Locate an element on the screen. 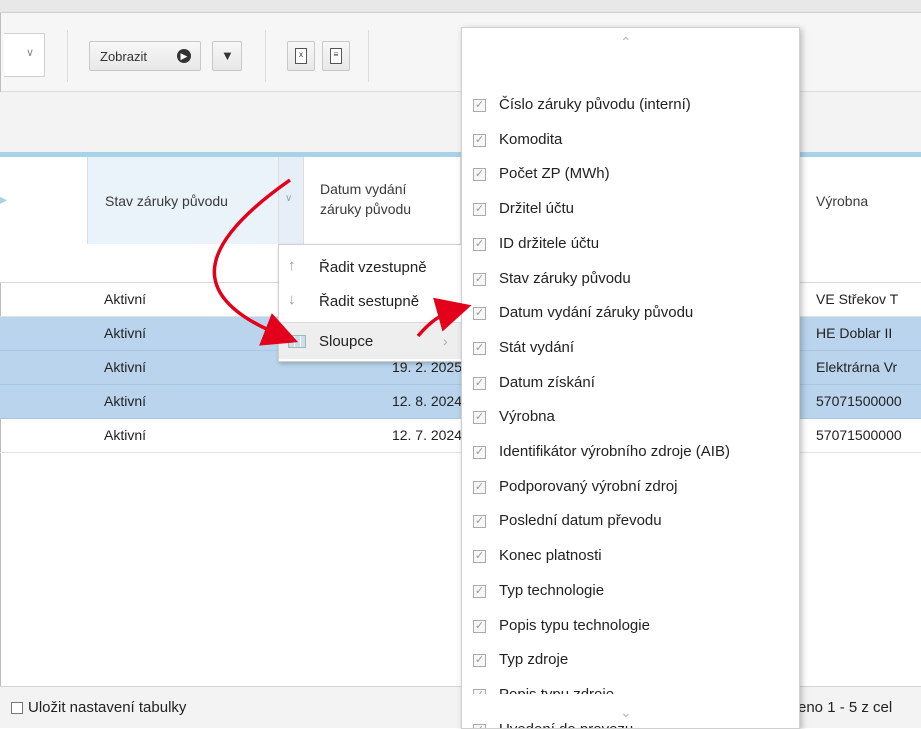 The height and width of the screenshot is (729, 921). column-toggle-label: Poslední datum převodu is located at coordinates (580, 521).